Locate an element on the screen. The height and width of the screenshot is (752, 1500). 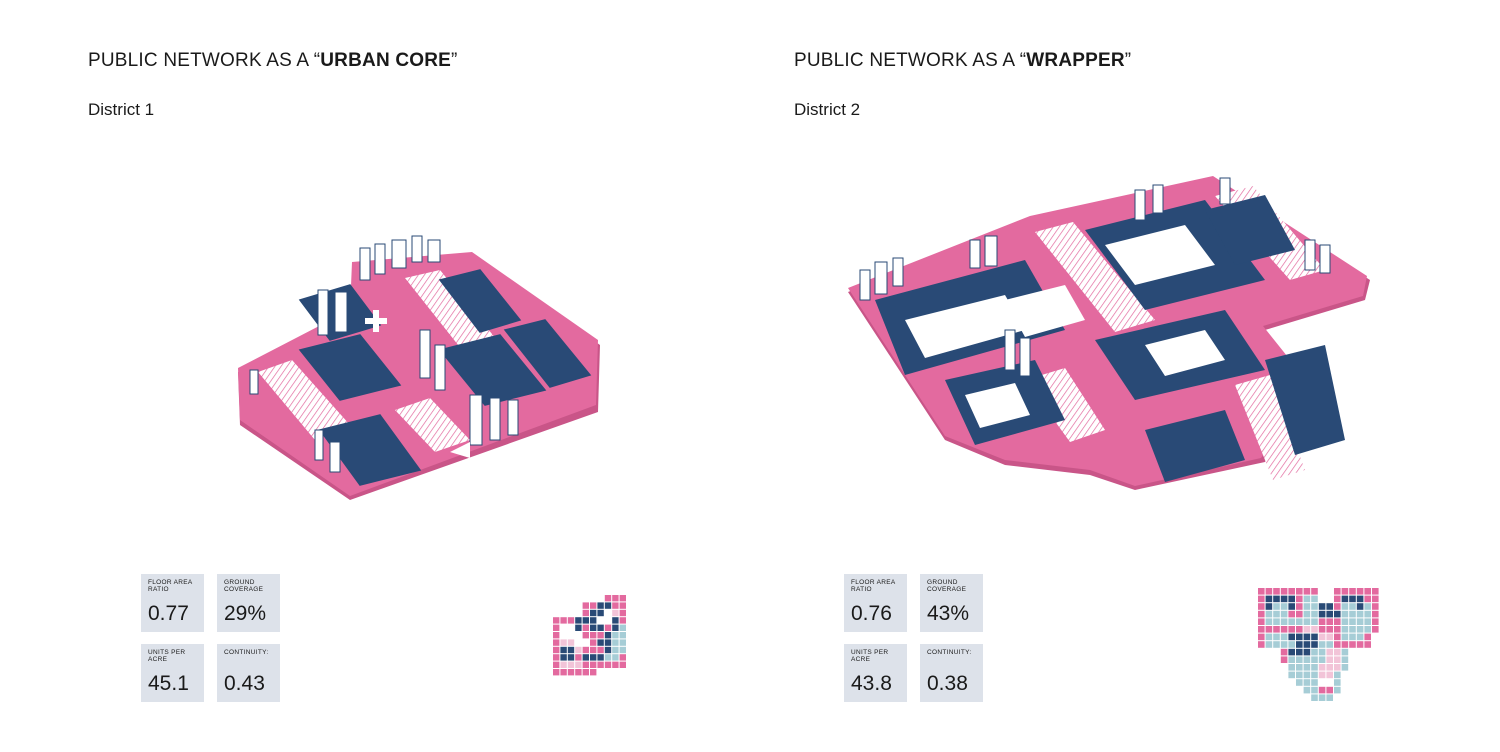
ground-coverage-card: GROUND COVERAGE 43% is located at coordinates (951, 603).